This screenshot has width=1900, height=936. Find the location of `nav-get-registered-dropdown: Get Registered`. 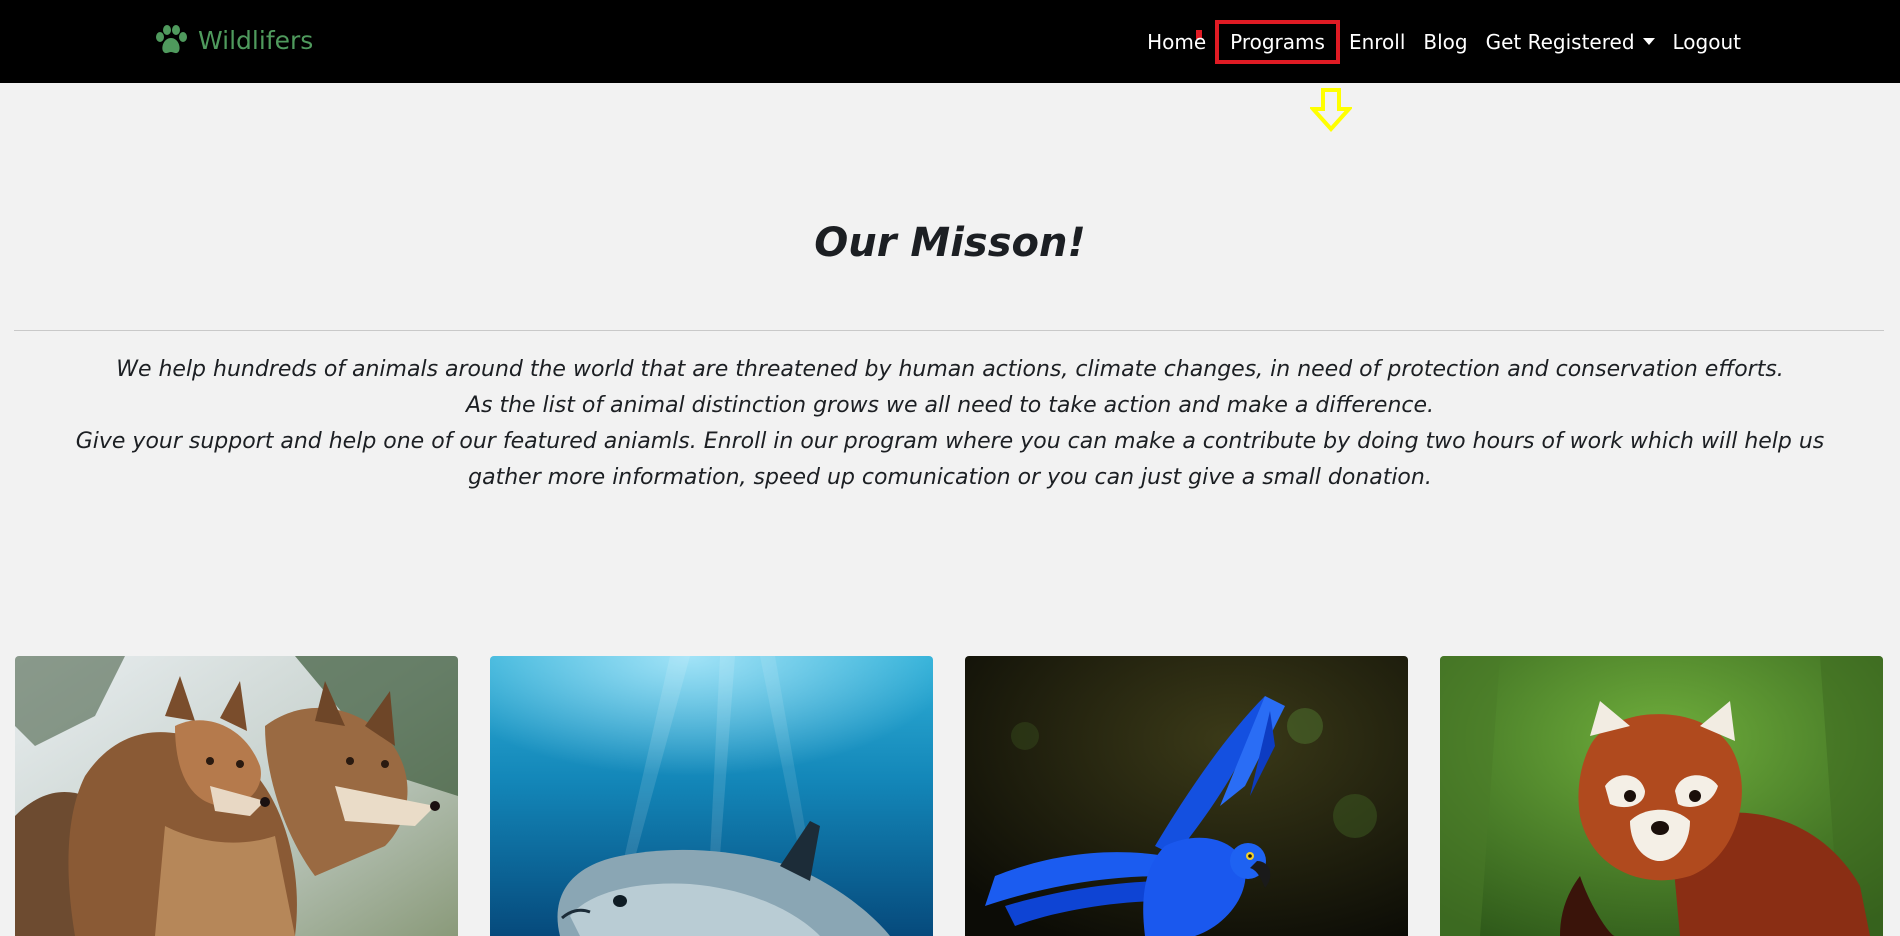

nav-get-registered-dropdown: Get Registered is located at coordinates (1570, 42).